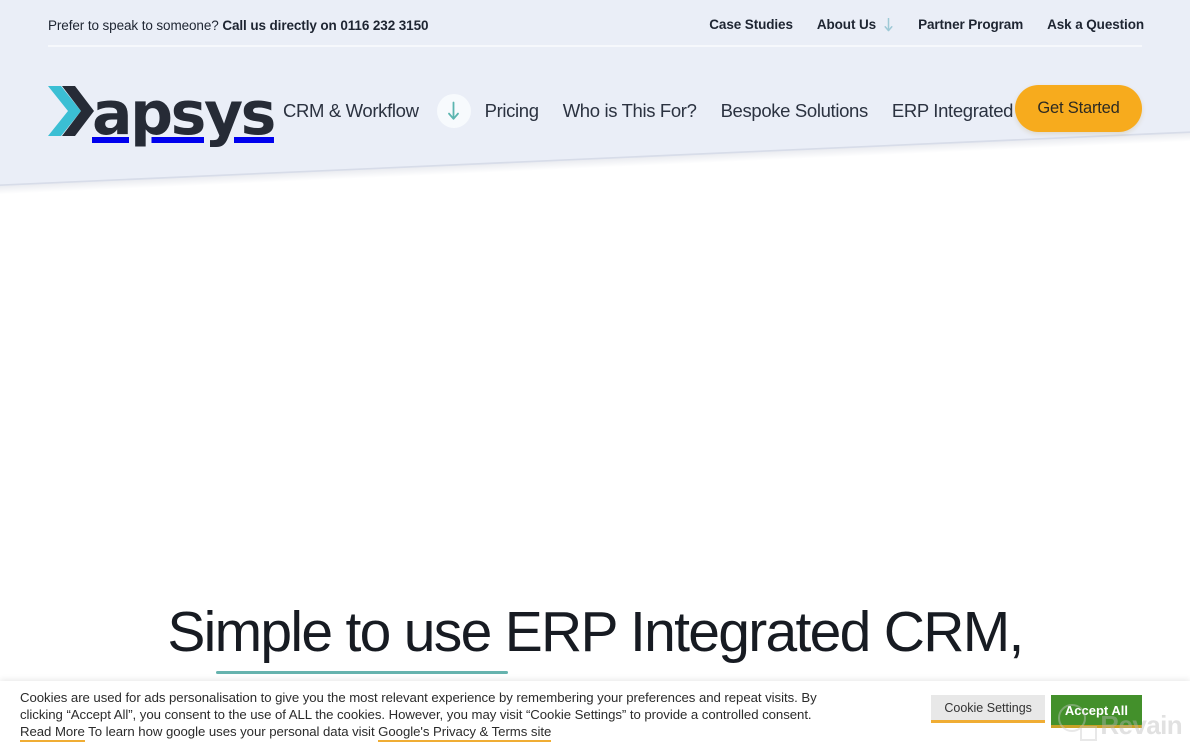  What do you see at coordinates (453, 111) in the screenshot?
I see `arrow-down-circle-icon` at bounding box center [453, 111].